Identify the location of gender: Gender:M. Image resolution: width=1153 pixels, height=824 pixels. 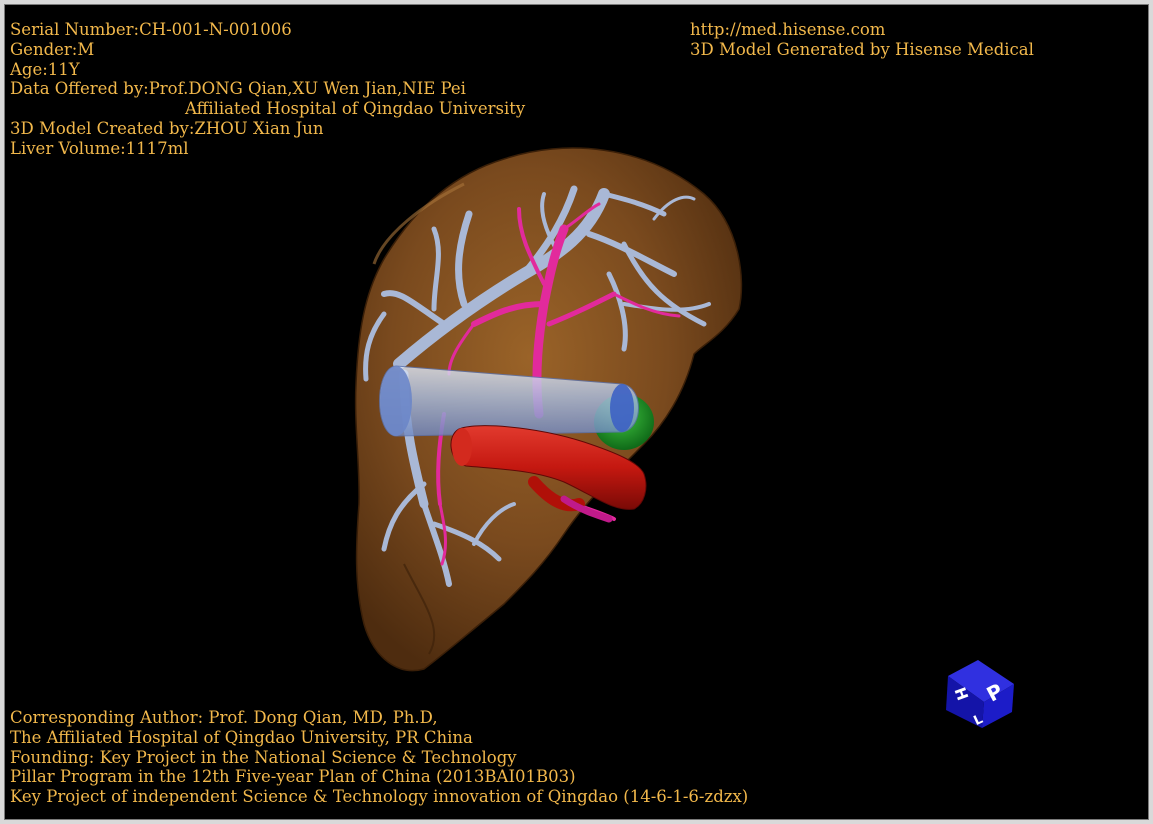
(52, 49).